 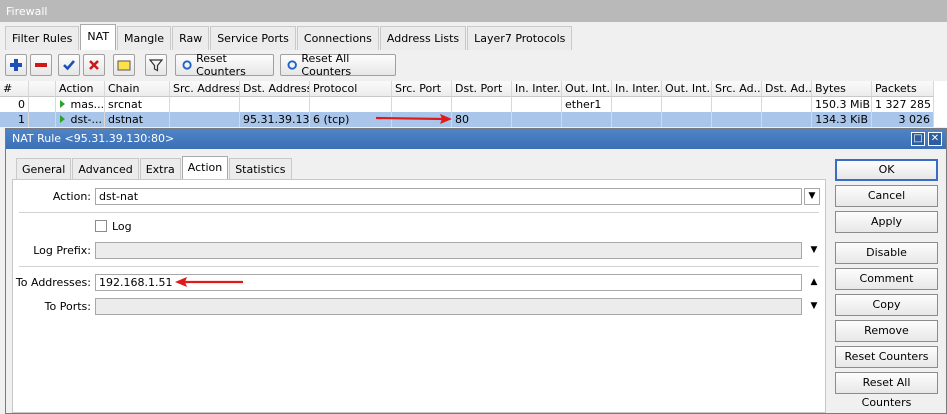 I want to click on row-num: 1, so click(x=14, y=119).